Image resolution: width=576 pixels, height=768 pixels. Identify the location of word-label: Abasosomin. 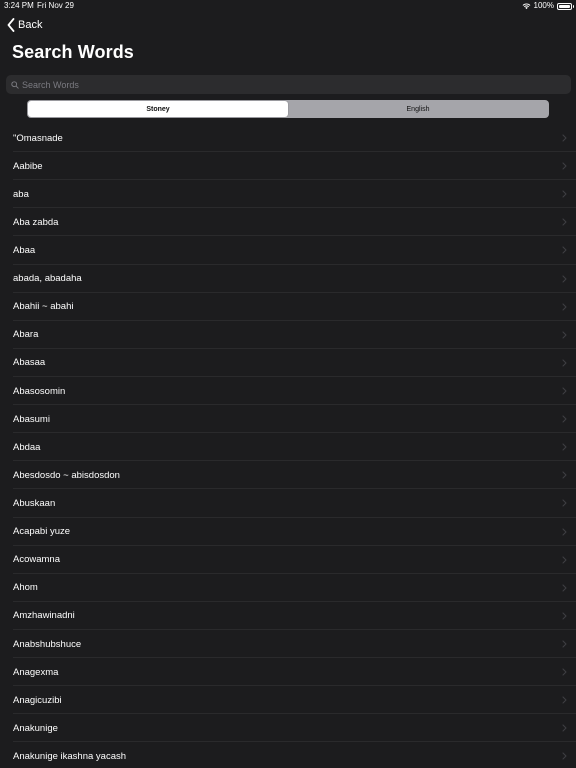
(39, 391).